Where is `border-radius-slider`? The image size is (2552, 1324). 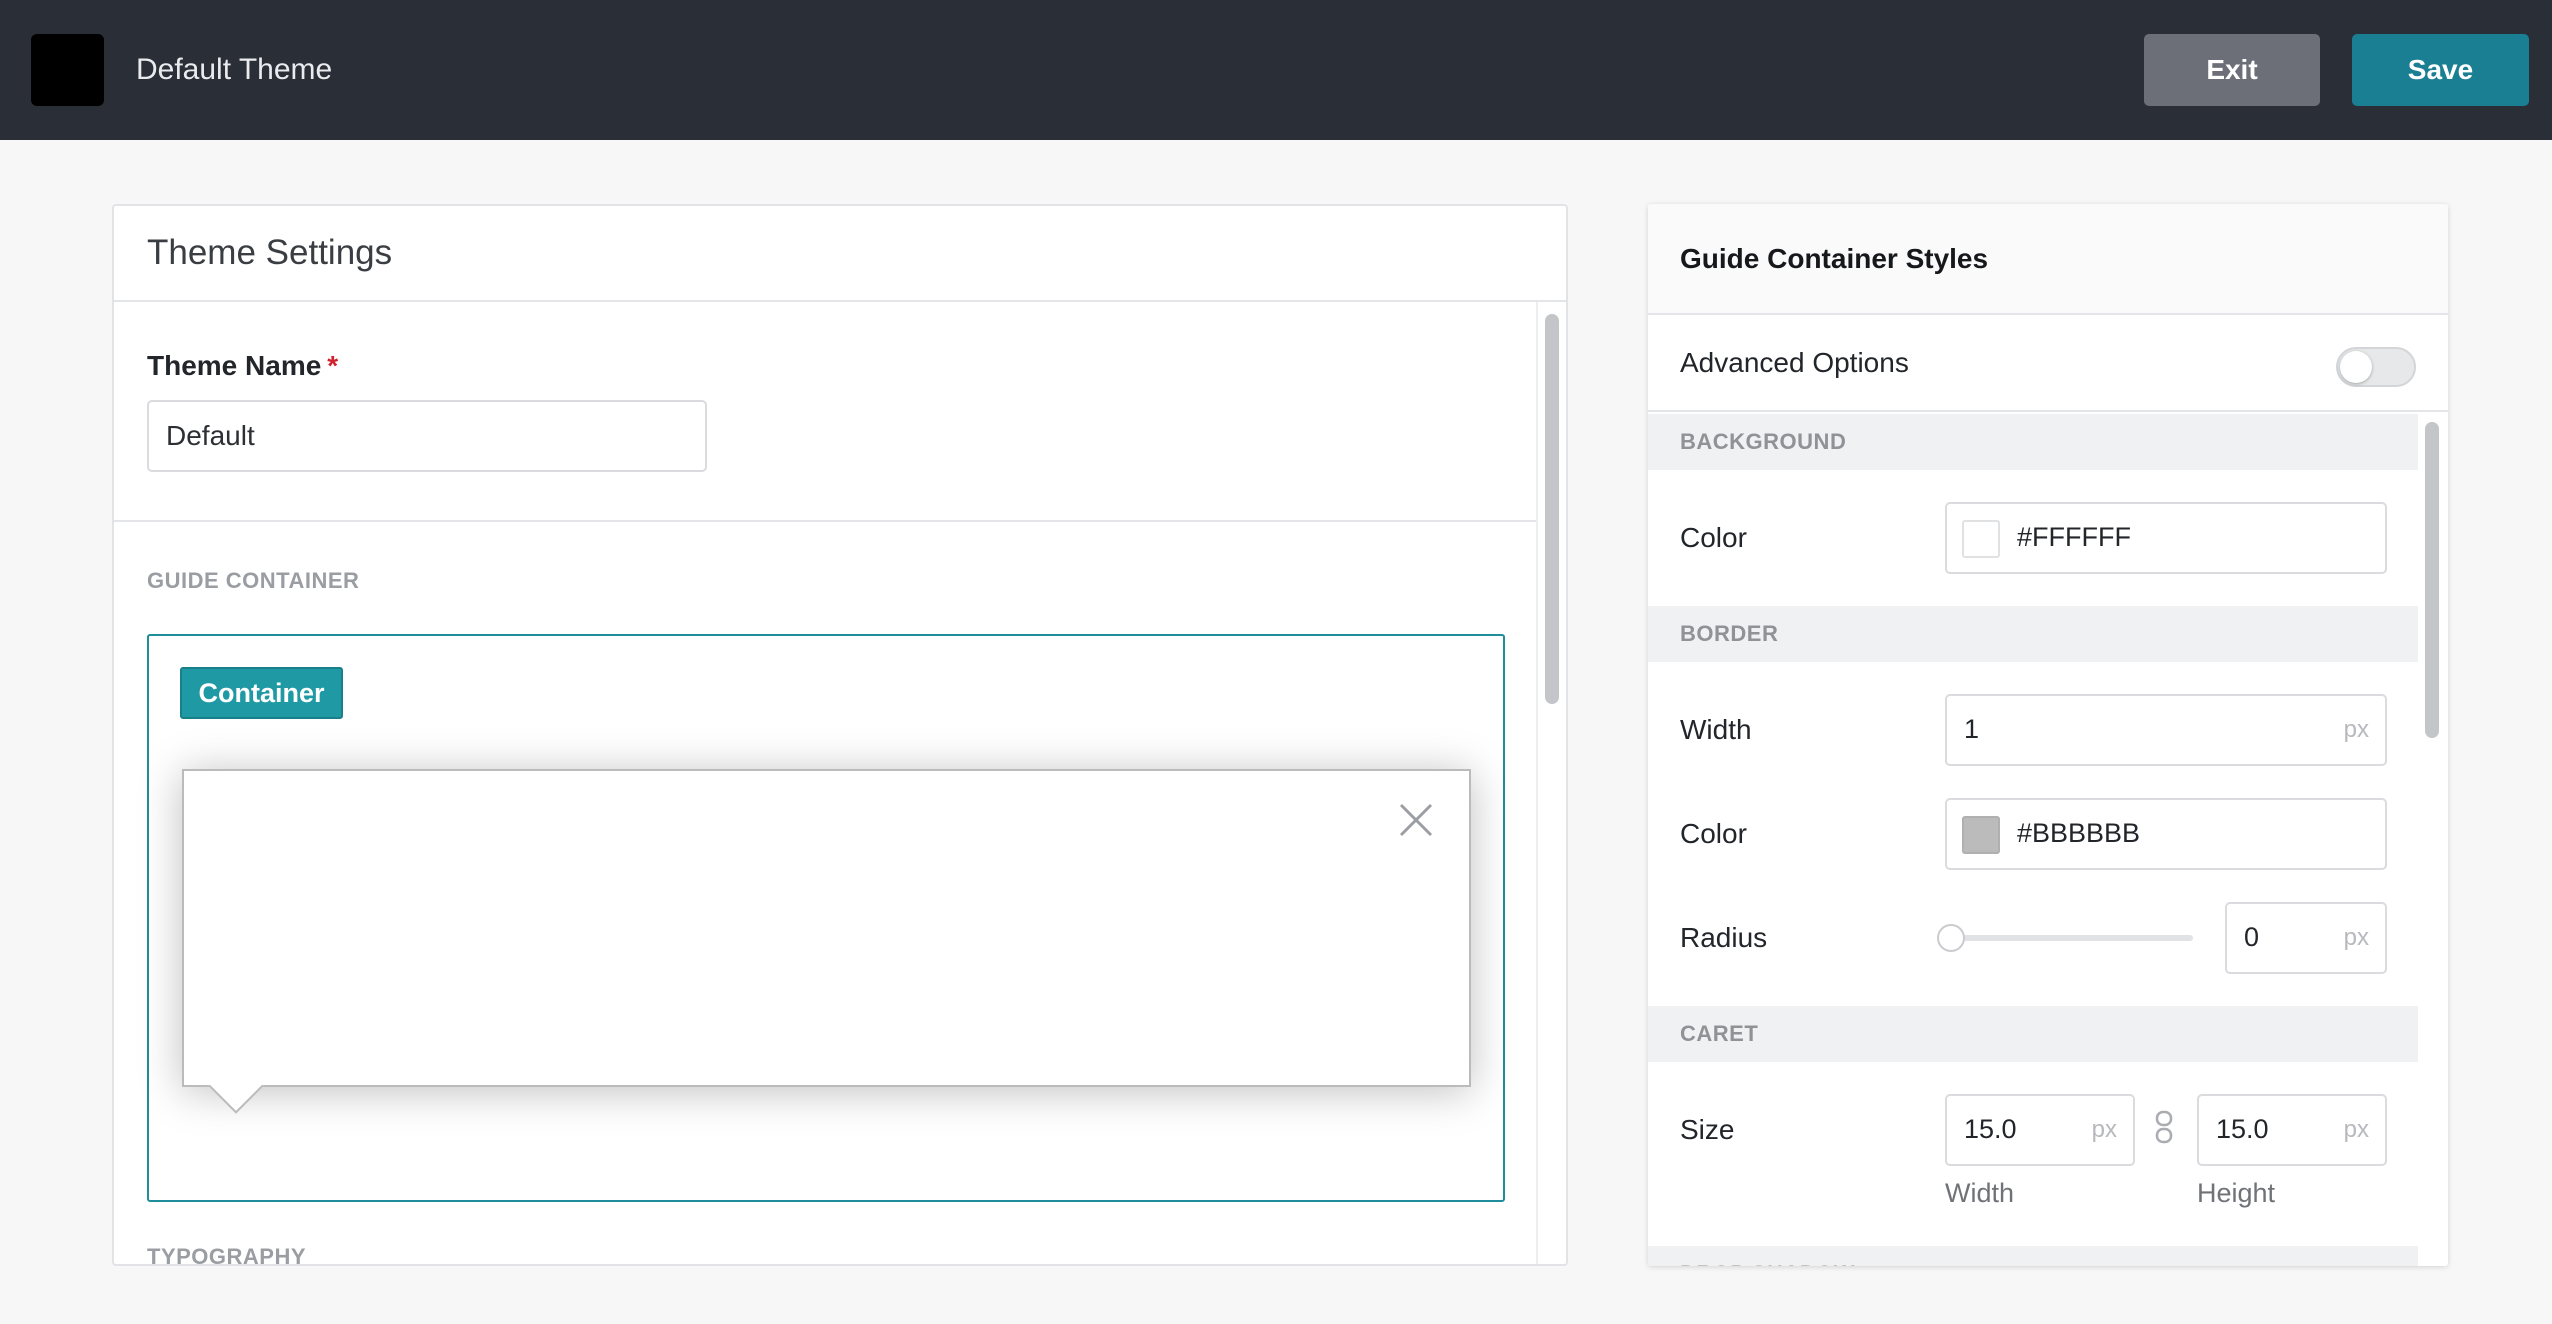 border-radius-slider is located at coordinates (2065, 938).